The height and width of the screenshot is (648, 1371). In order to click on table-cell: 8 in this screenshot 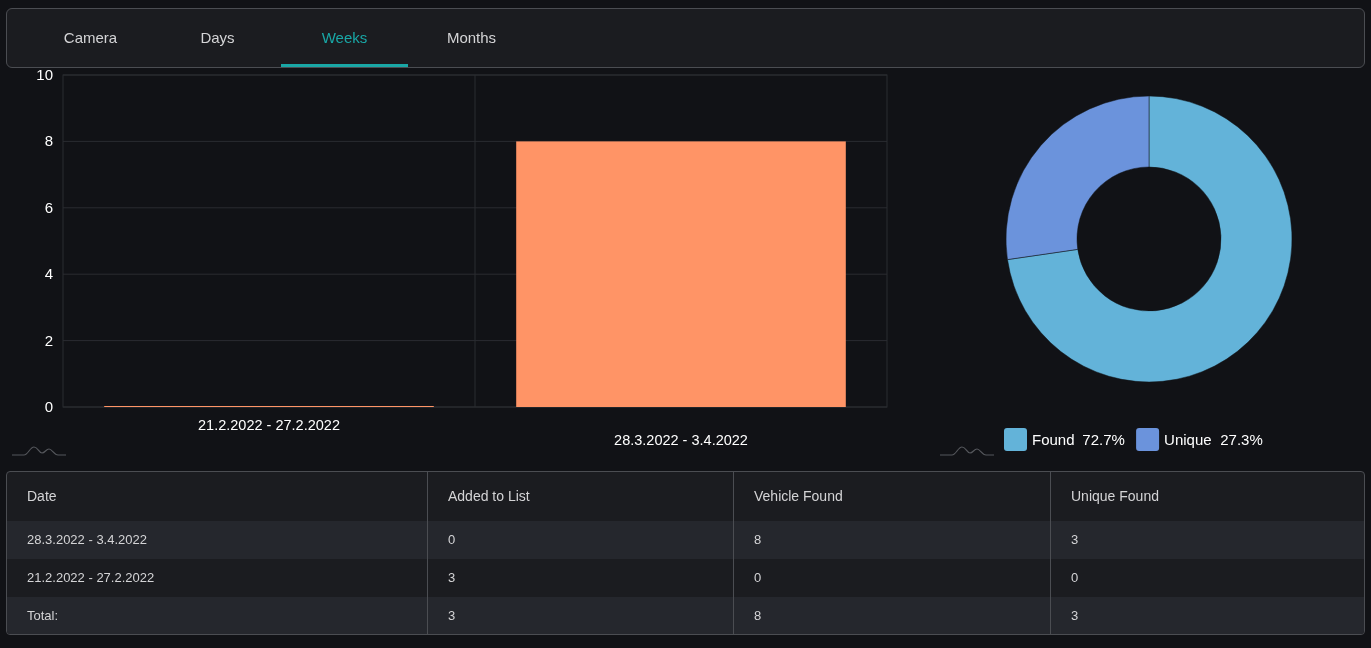, I will do `click(891, 615)`.